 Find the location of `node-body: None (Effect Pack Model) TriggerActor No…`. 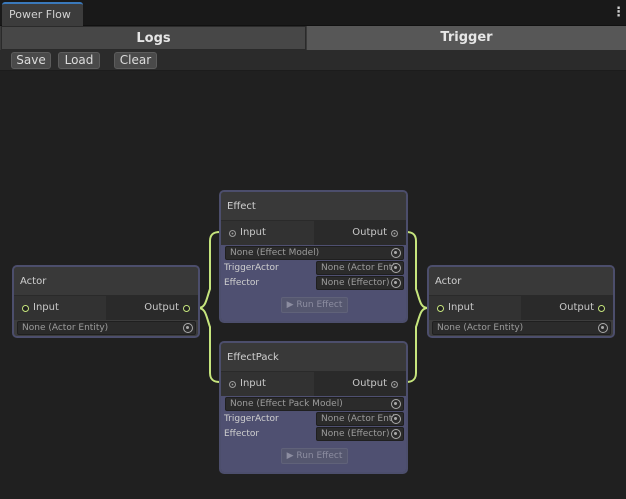

node-body: None (Effect Pack Model) TriggerActor No… is located at coordinates (313, 434).